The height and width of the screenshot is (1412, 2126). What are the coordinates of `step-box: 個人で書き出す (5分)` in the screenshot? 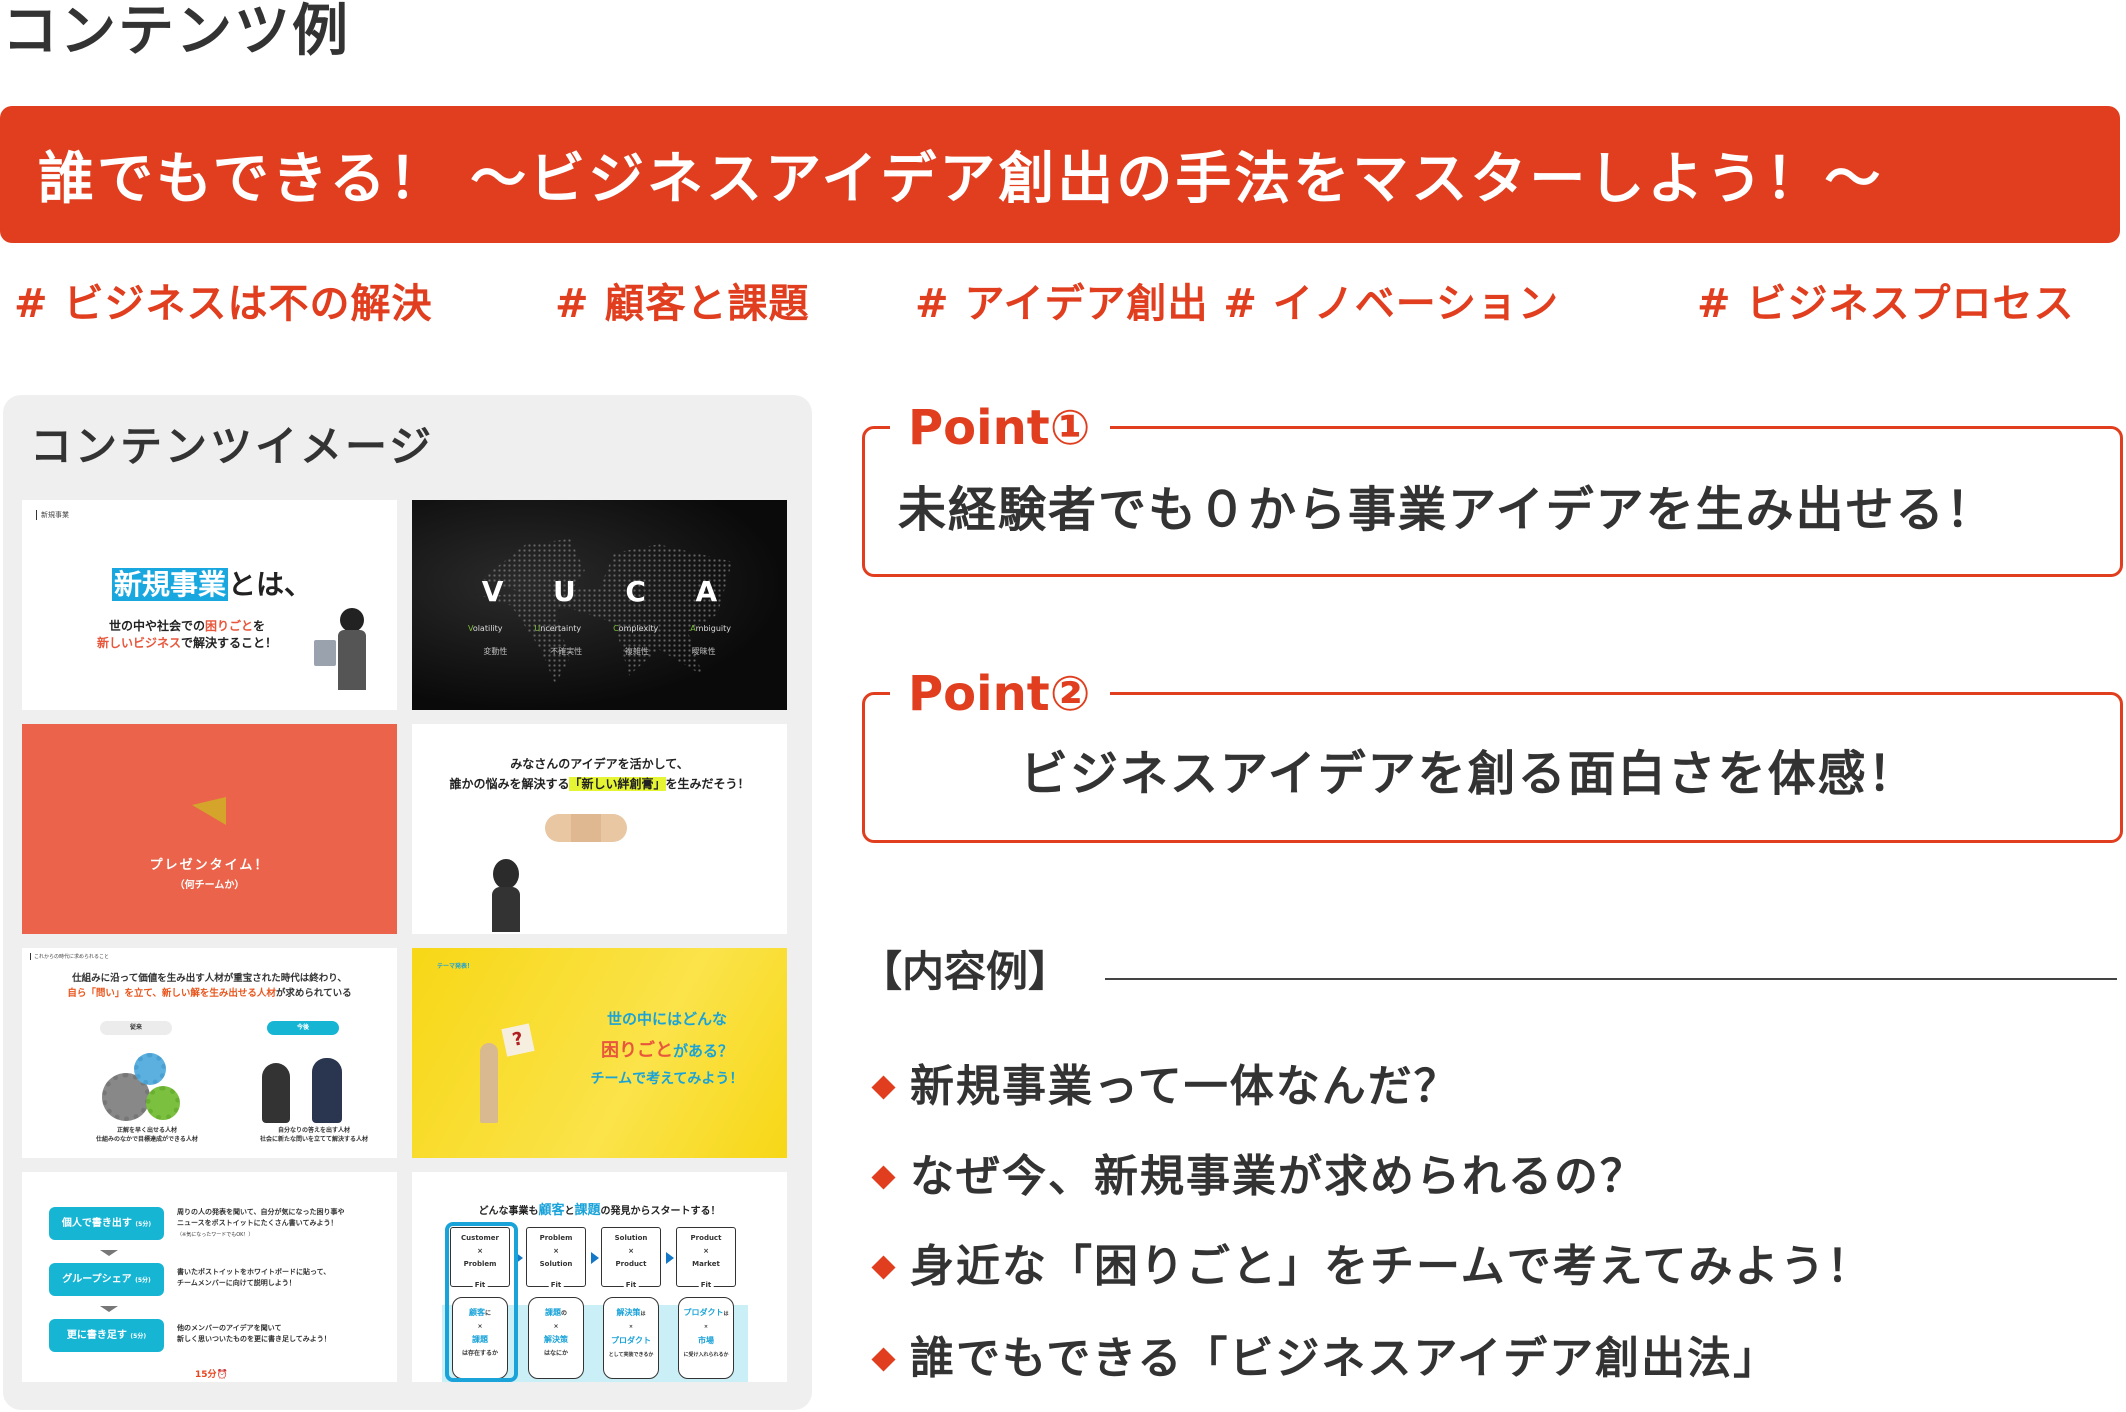 It's located at (106, 1223).